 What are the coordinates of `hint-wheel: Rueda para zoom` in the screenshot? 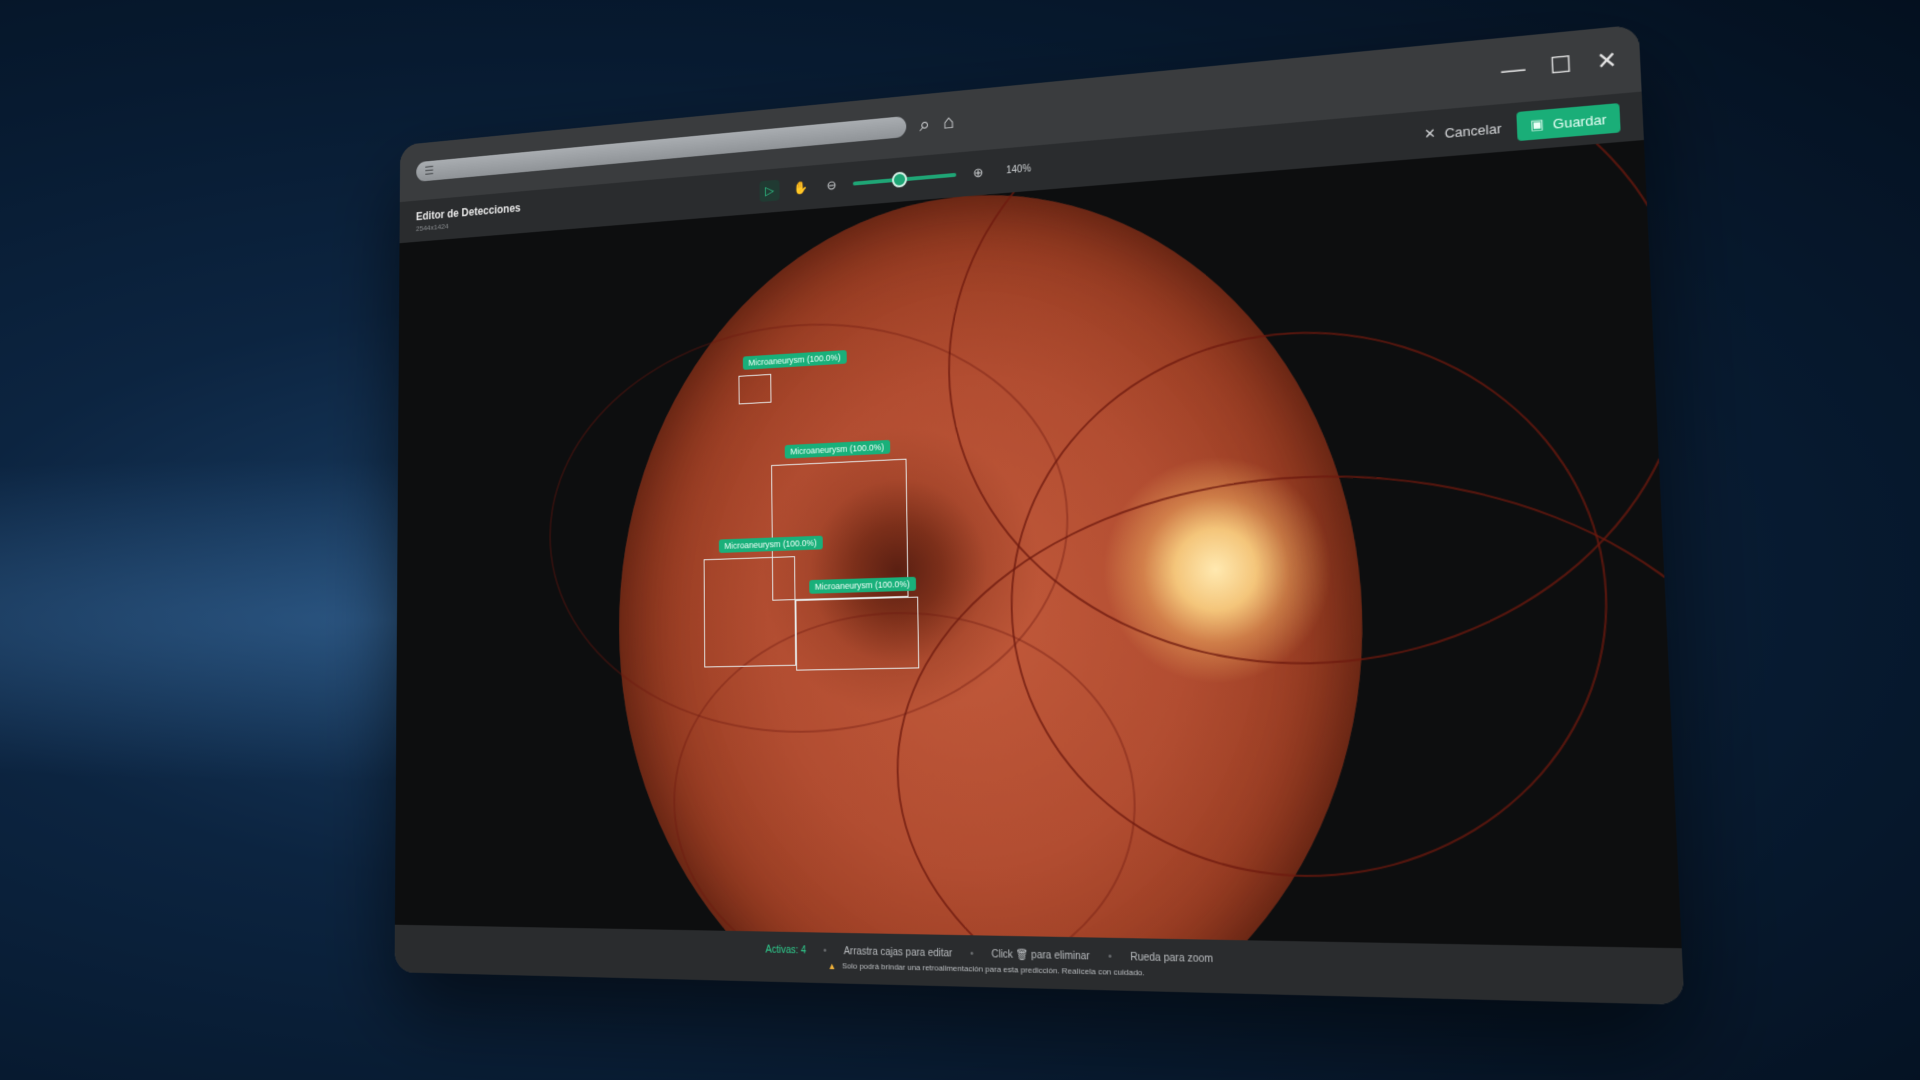 It's located at (1172, 958).